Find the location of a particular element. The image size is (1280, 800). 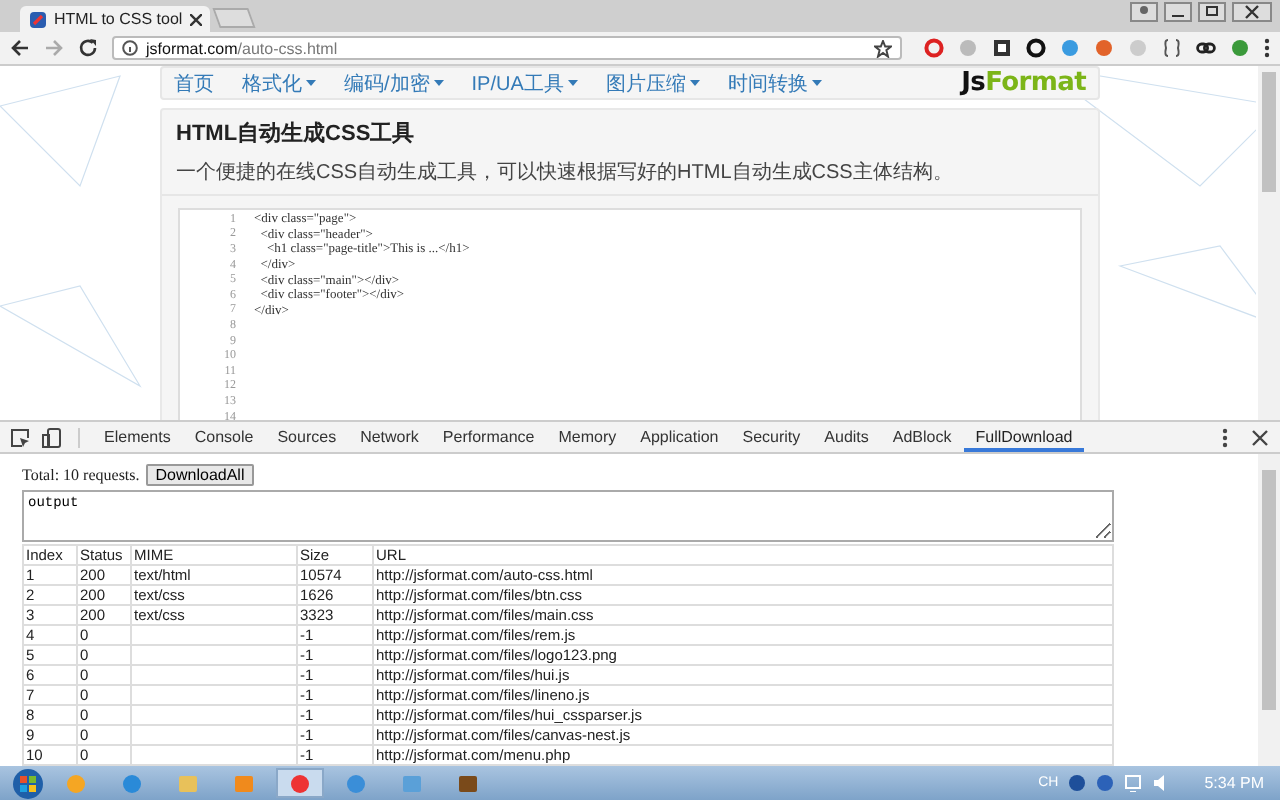

download-all-button: DownloadAll is located at coordinates (200, 474).